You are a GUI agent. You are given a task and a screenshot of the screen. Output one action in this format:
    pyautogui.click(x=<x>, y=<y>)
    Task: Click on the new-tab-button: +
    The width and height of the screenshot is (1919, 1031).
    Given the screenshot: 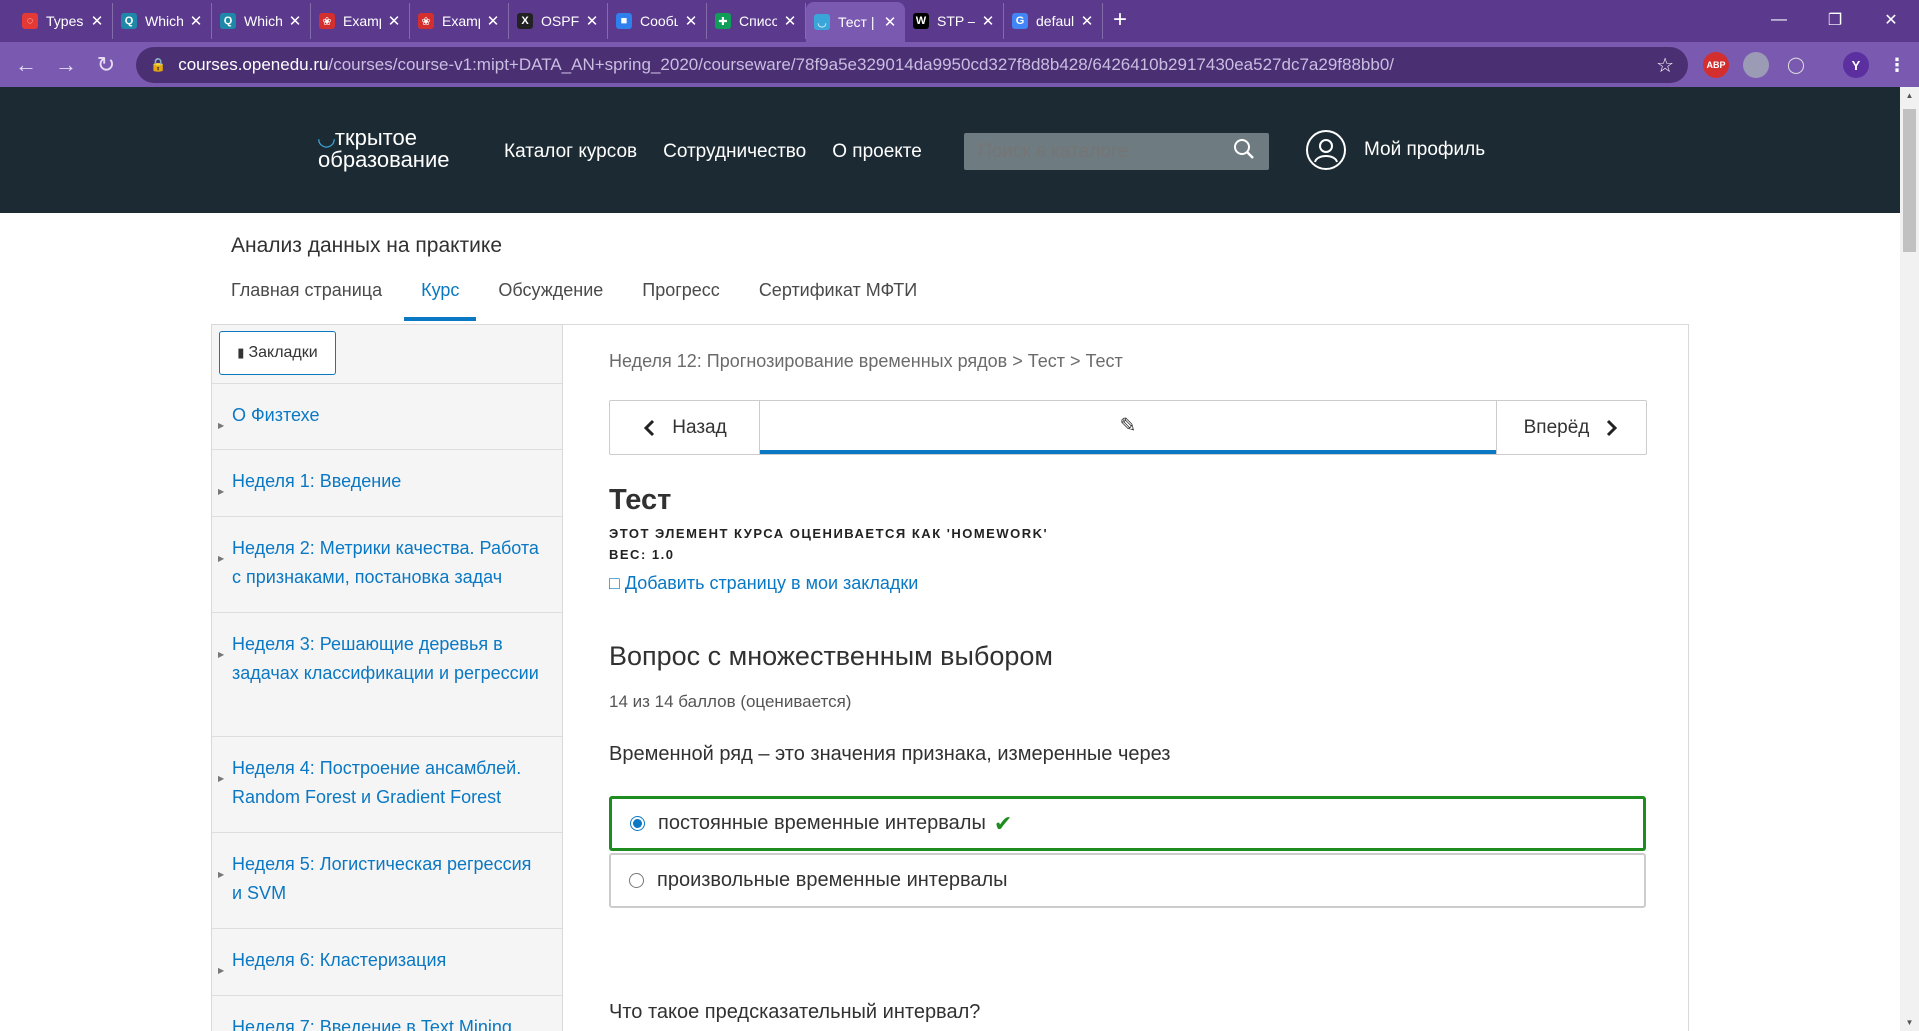 What is the action you would take?
    pyautogui.click(x=1120, y=22)
    